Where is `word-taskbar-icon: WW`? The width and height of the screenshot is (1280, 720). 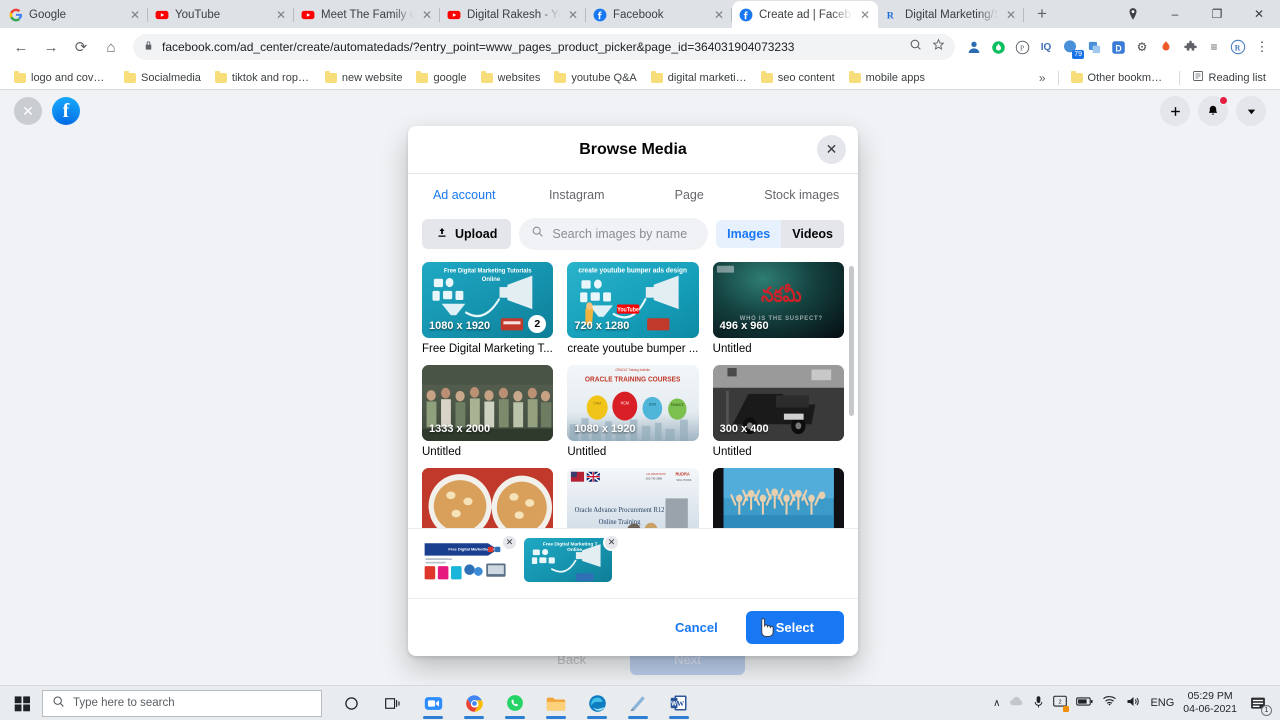 word-taskbar-icon: WW is located at coordinates (679, 703).